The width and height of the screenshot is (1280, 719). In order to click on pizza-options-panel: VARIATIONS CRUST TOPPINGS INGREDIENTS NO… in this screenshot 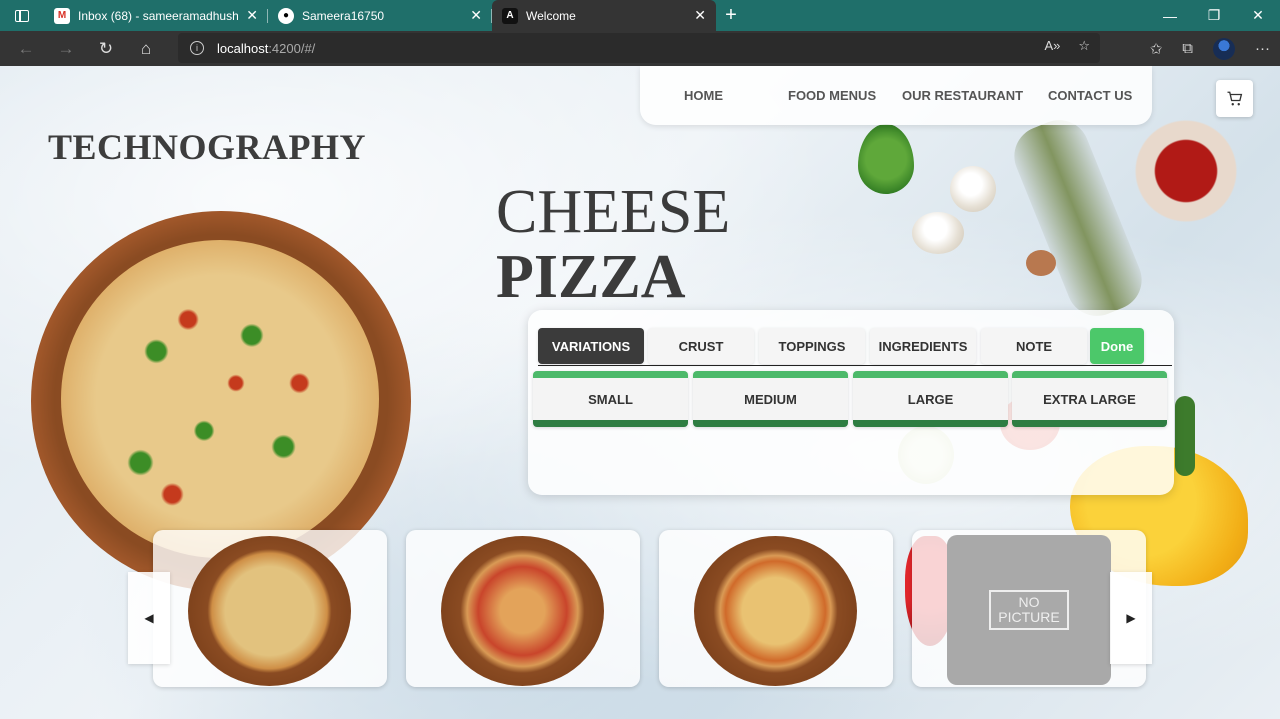, I will do `click(851, 402)`.